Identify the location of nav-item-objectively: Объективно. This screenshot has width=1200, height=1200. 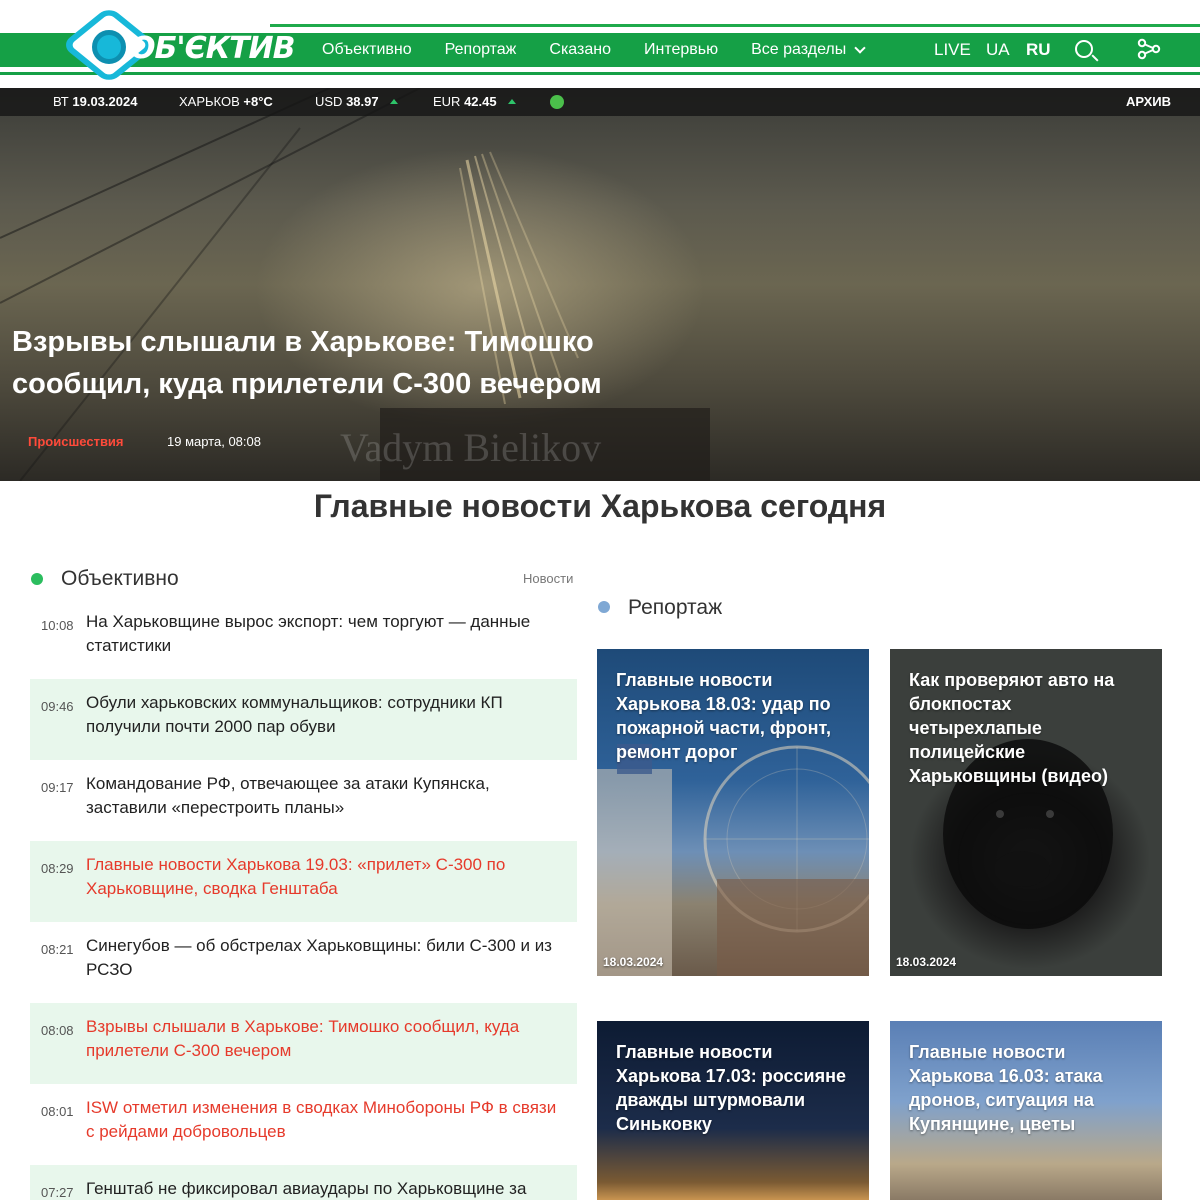
(367, 50).